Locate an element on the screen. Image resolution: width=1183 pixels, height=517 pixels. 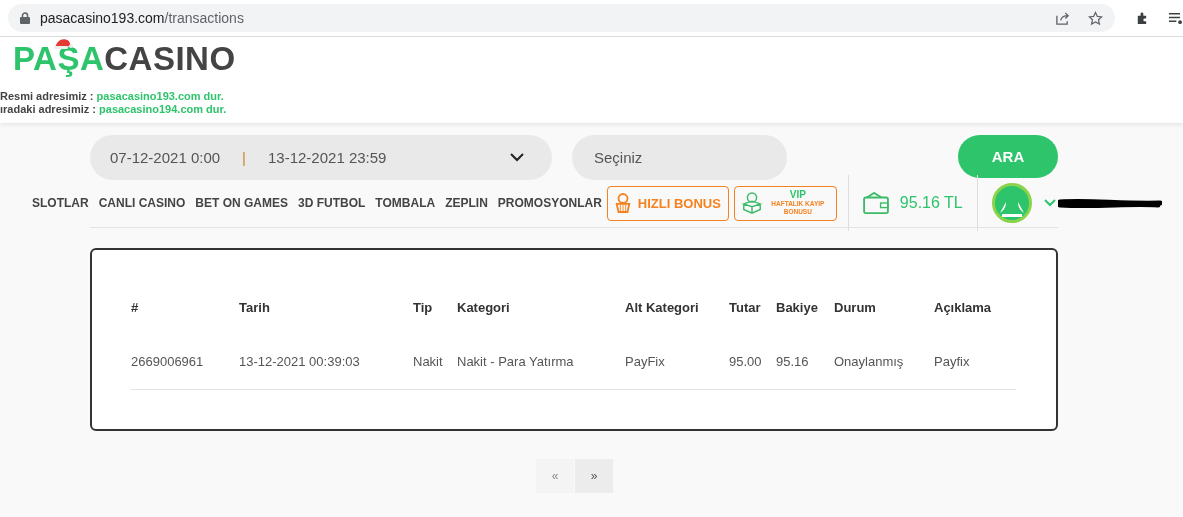
nav-link: PROMOSYONLAR is located at coordinates (549, 203).